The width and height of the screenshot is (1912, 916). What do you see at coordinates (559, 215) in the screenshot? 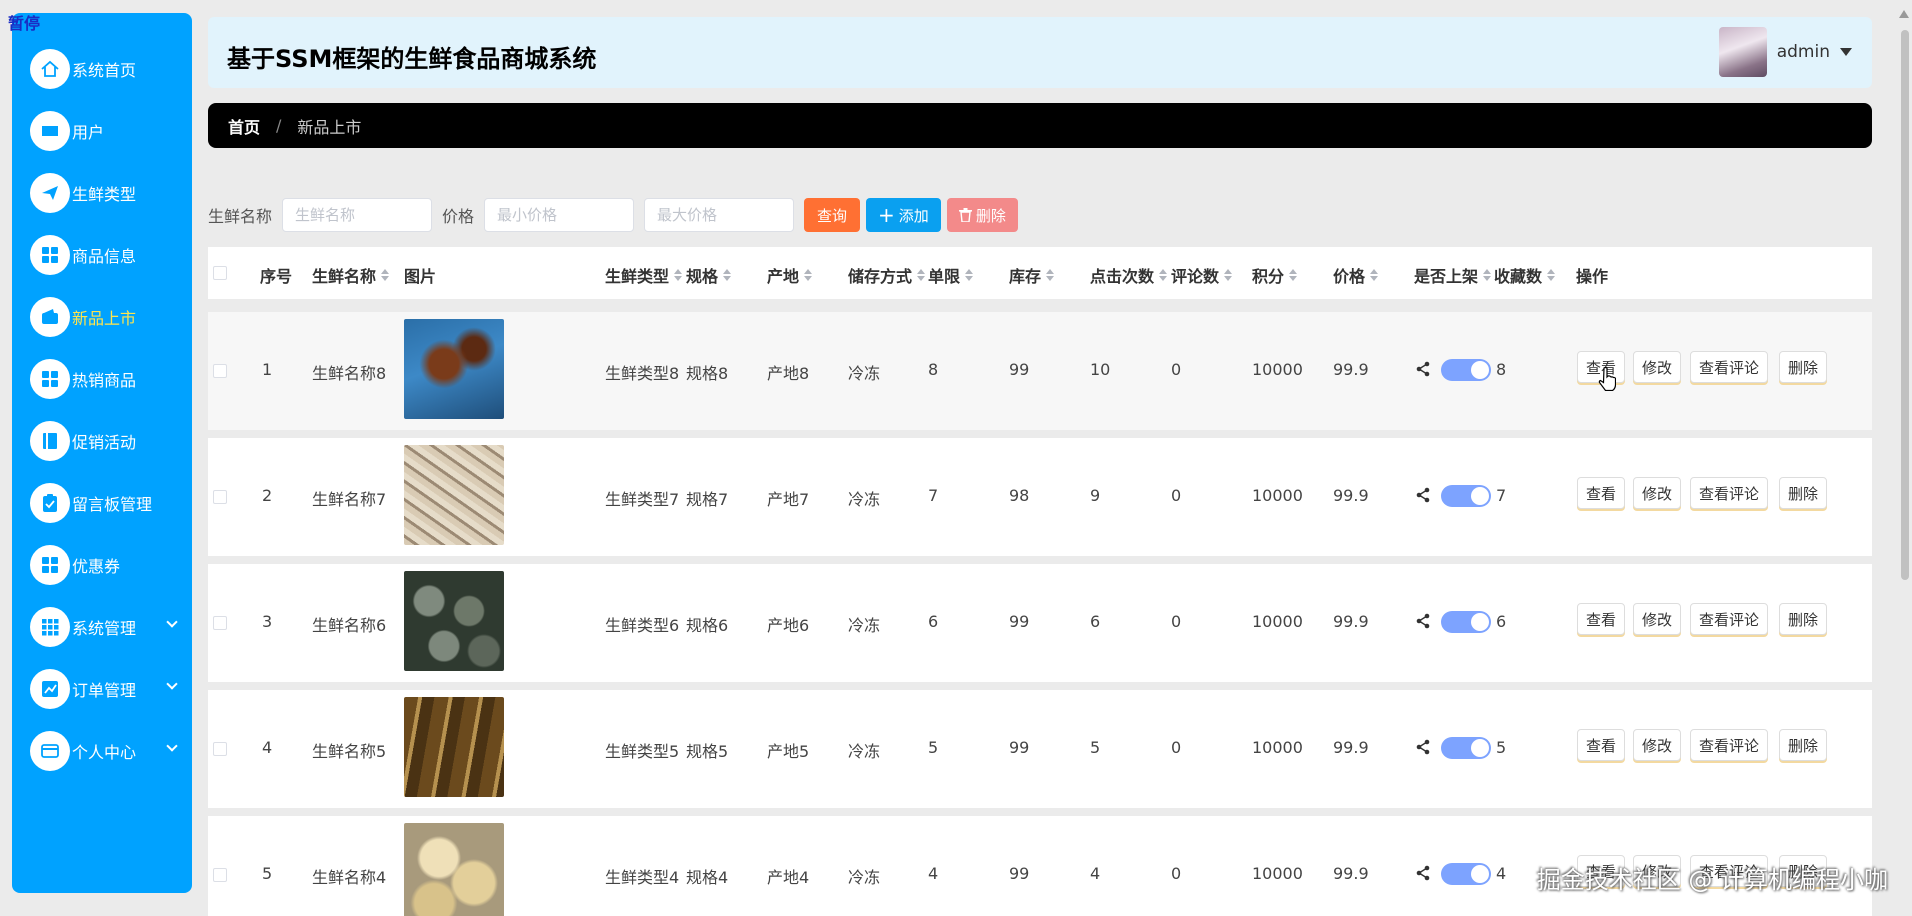
I see `min-price-input` at bounding box center [559, 215].